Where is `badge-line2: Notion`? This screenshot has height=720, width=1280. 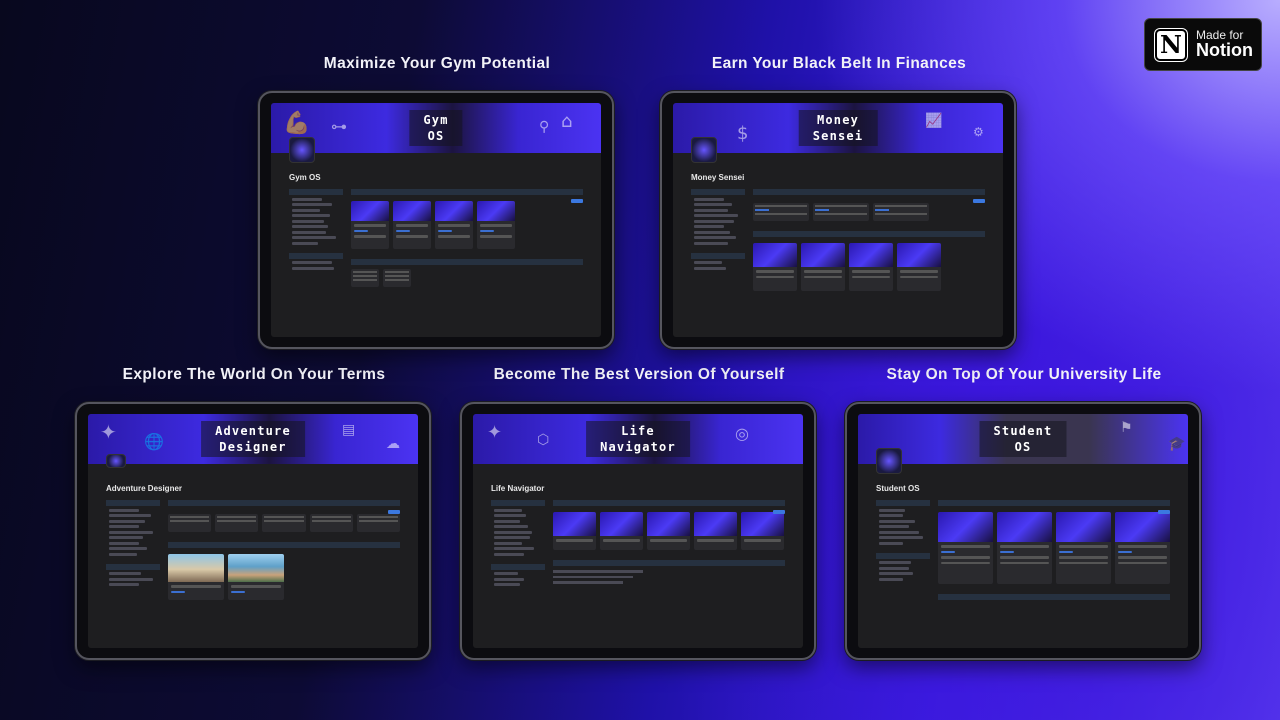 badge-line2: Notion is located at coordinates (1224, 50).